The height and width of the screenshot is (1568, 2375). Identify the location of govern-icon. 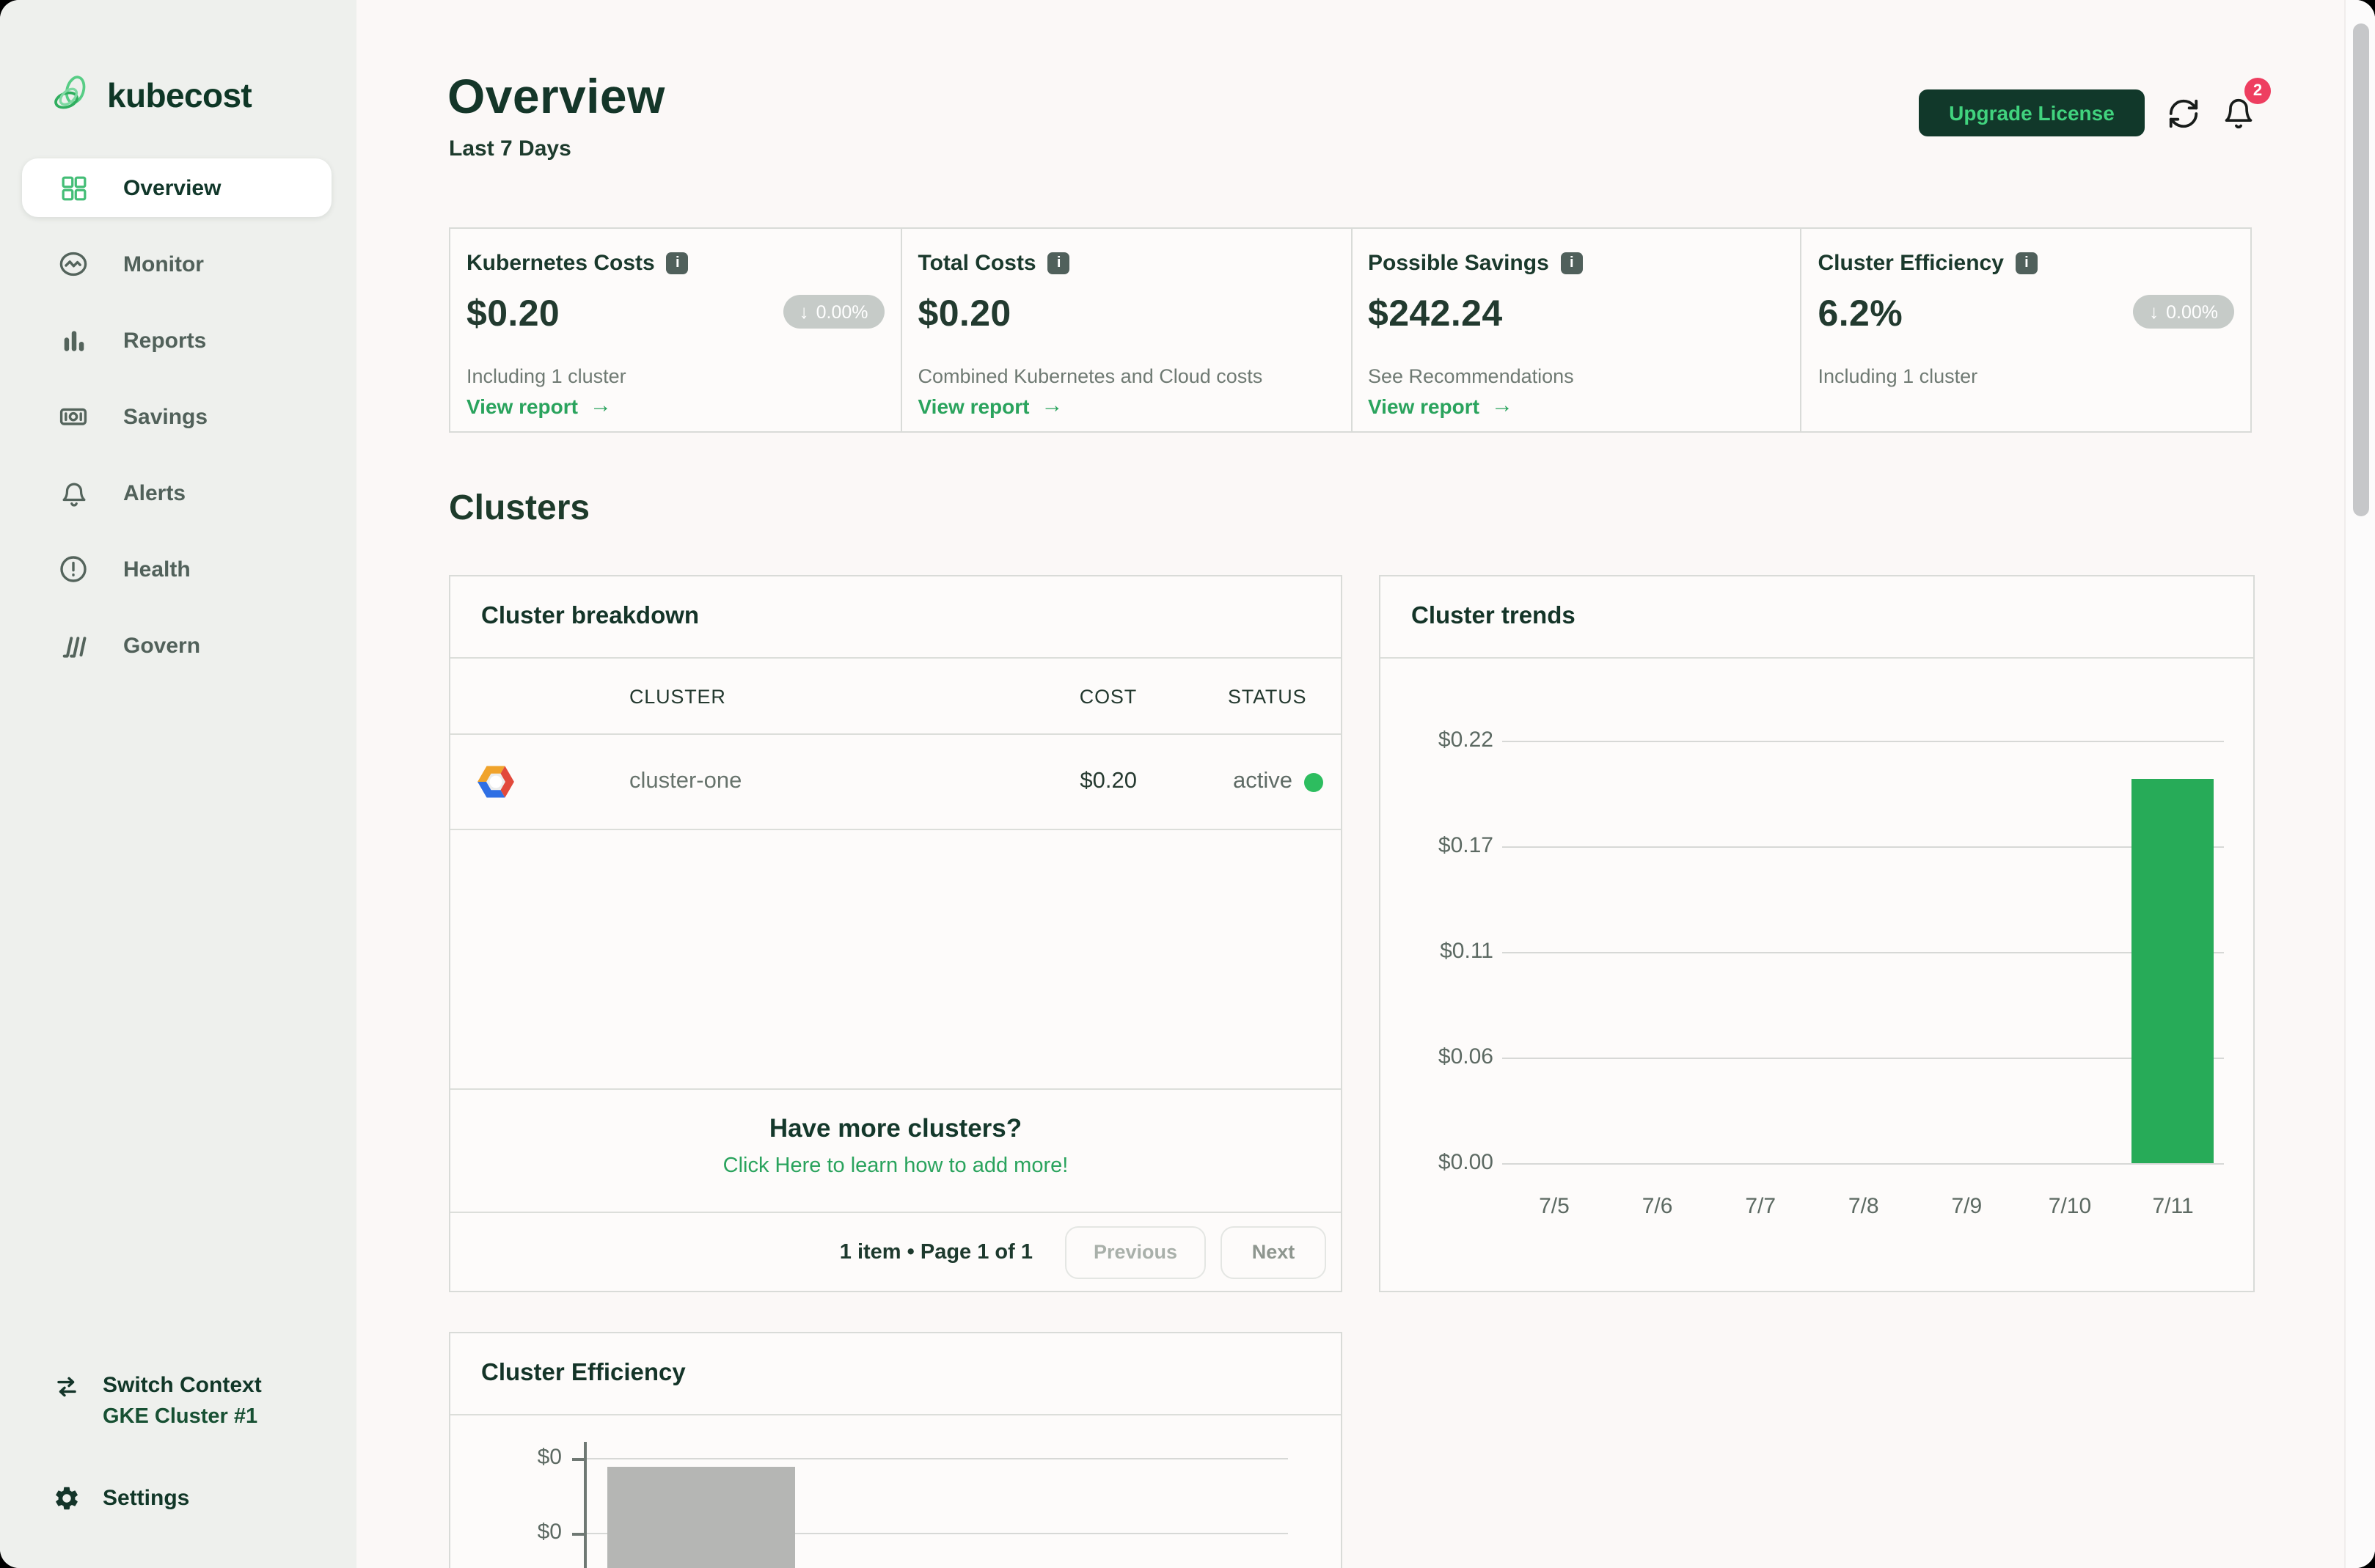
(73, 645).